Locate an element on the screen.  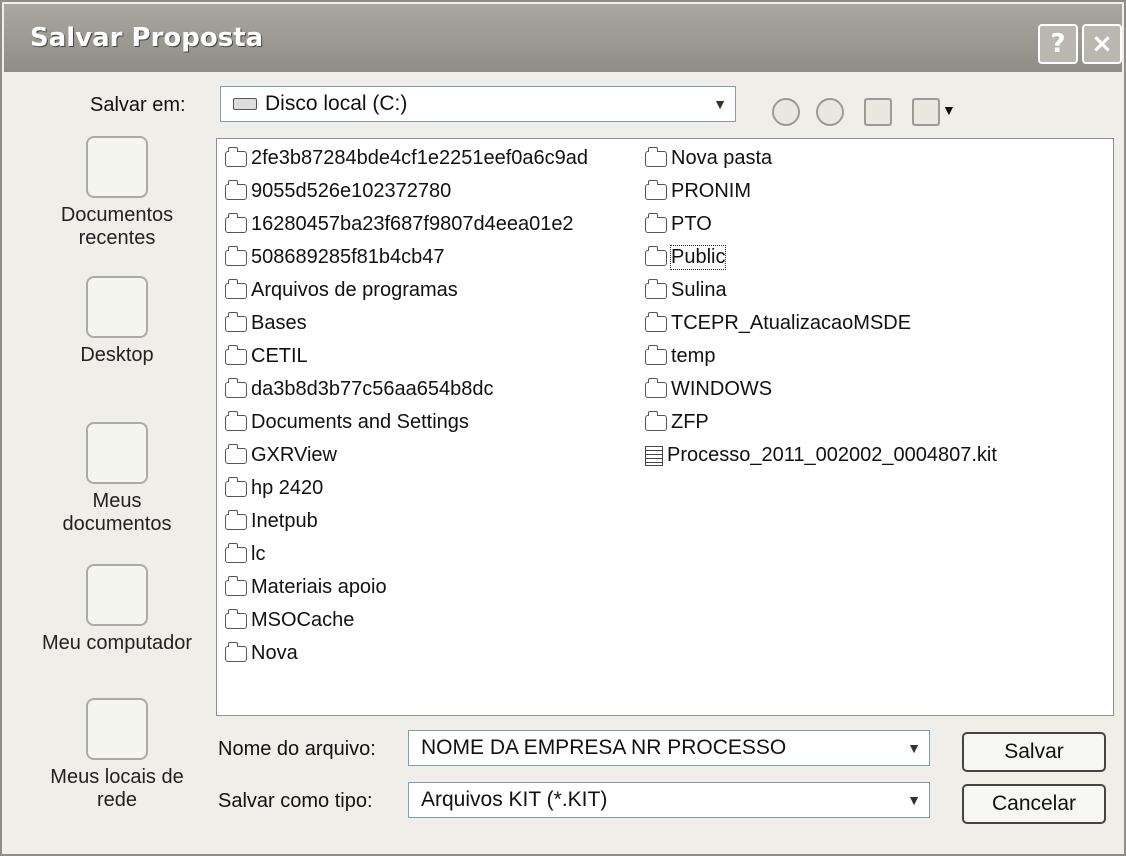
save-in-label: Salvar em: is located at coordinates (138, 105).